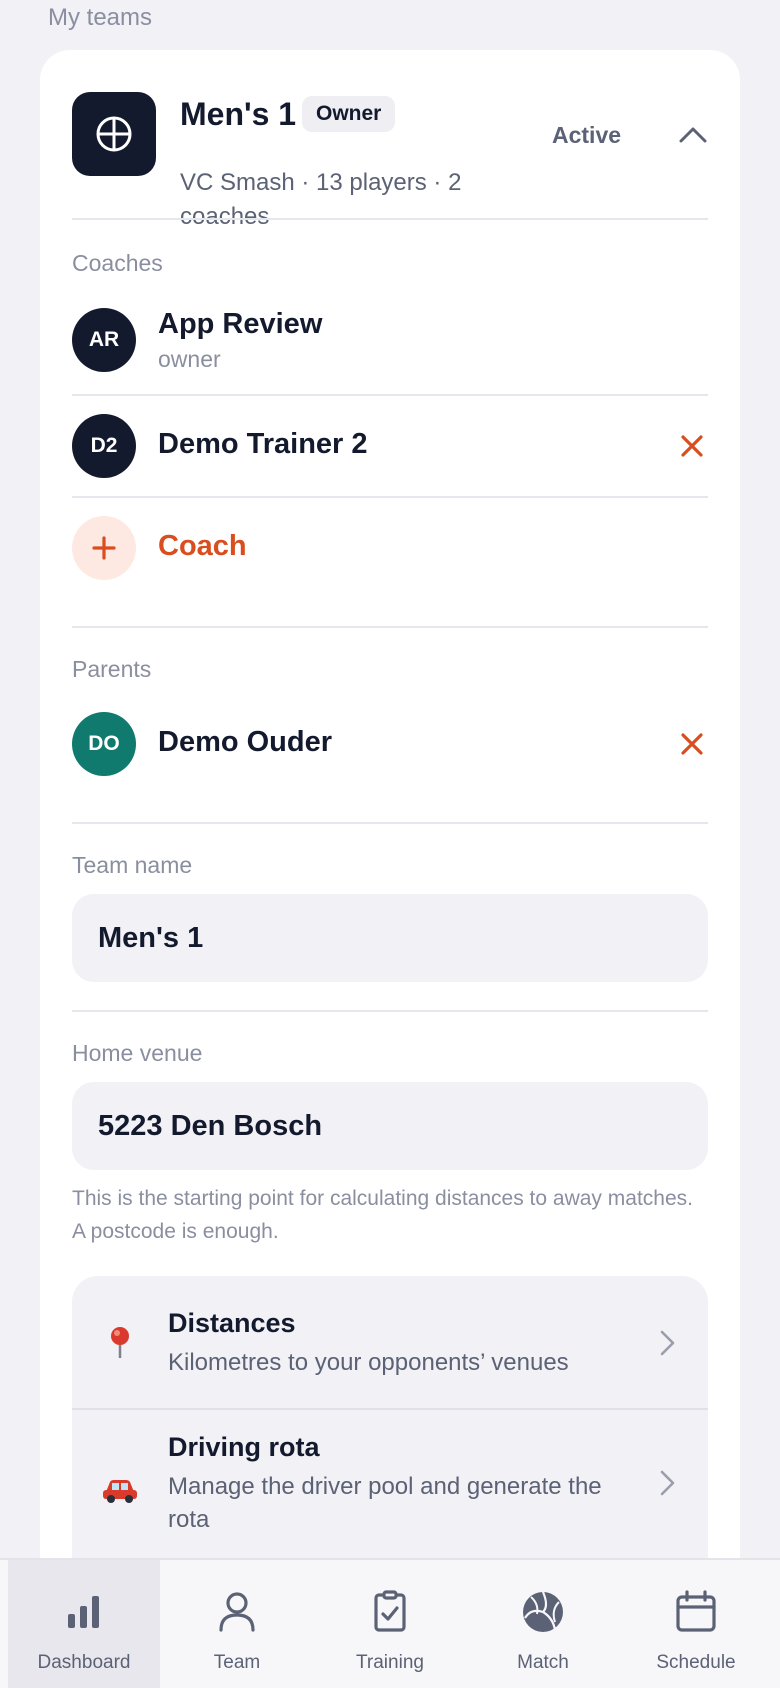 This screenshot has height=1688, width=780. I want to click on team-name: Men's 1, so click(238, 114).